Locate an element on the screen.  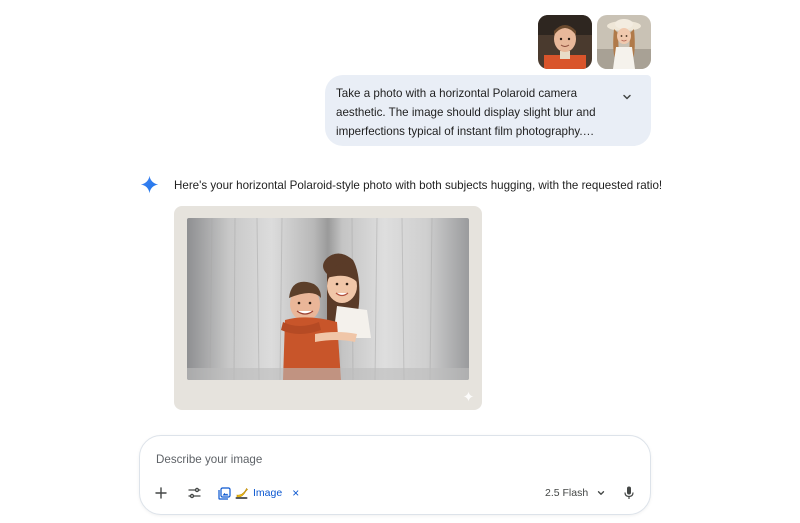
attachment-thumbnail-boy is located at coordinates (565, 42).